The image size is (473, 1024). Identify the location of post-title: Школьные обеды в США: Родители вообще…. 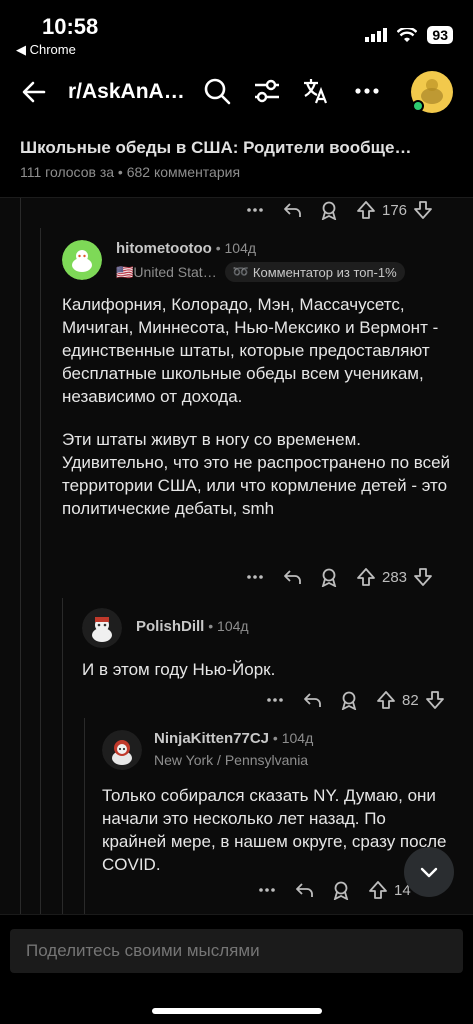
(236, 148).